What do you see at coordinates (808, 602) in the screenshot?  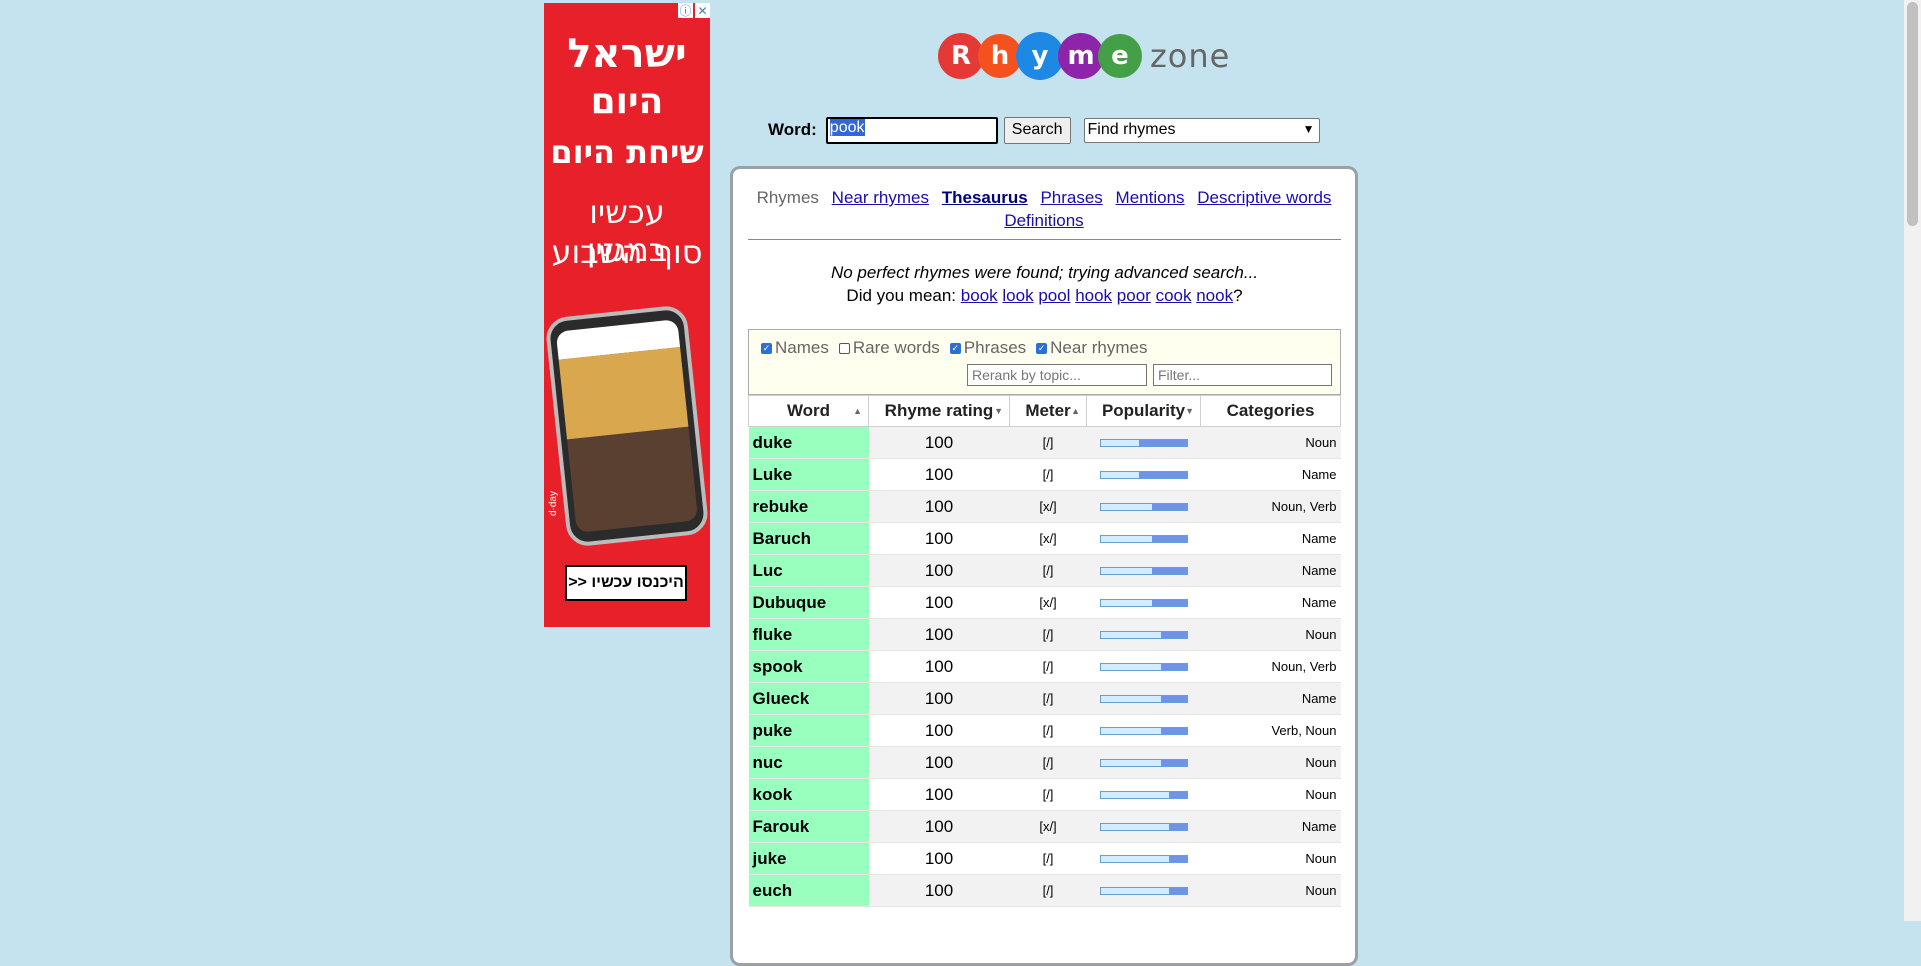 I see `word-cell: Dubuque` at bounding box center [808, 602].